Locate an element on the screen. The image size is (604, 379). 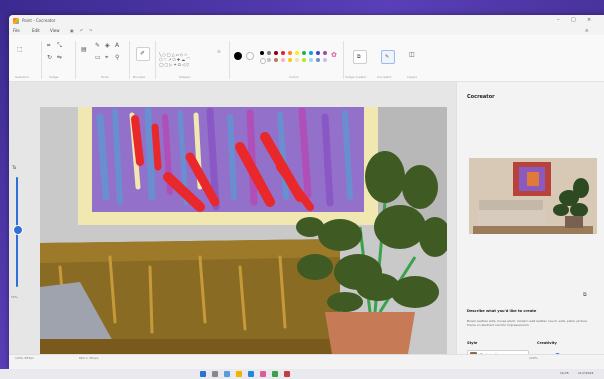
group-label-layers: Layers is located at coordinates (412, 77).